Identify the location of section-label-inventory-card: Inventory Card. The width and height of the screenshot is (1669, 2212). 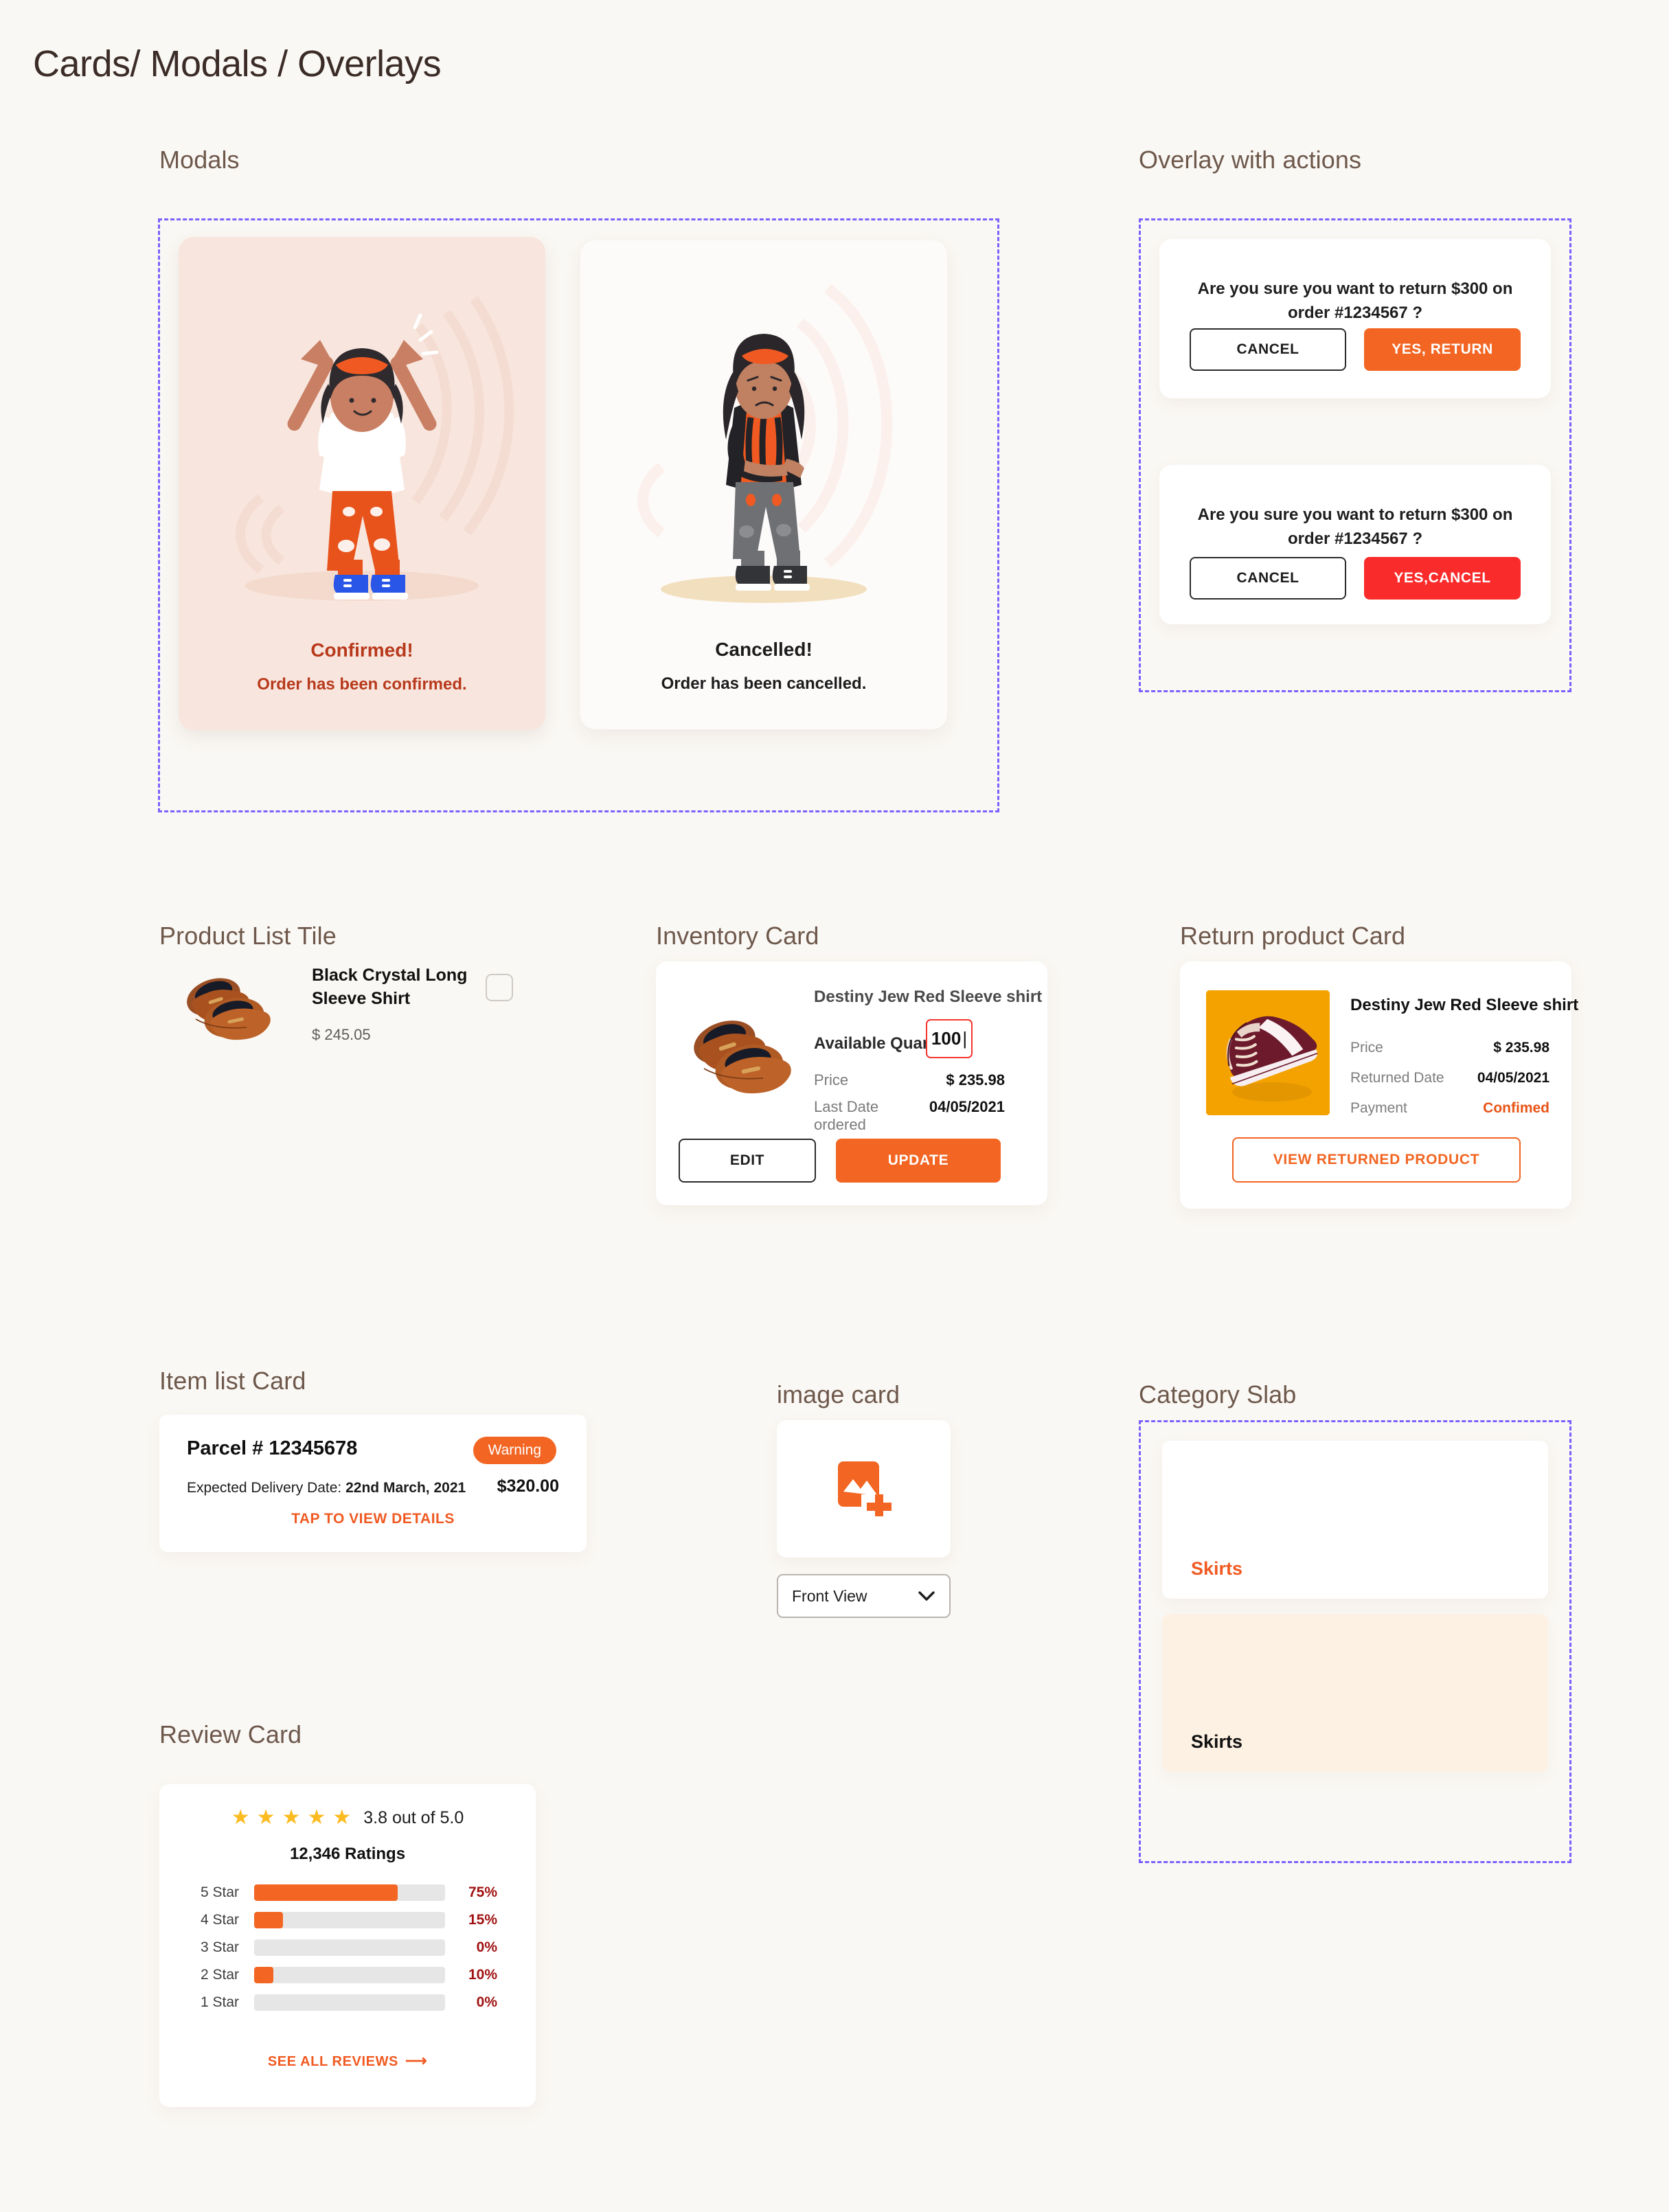
(737, 936).